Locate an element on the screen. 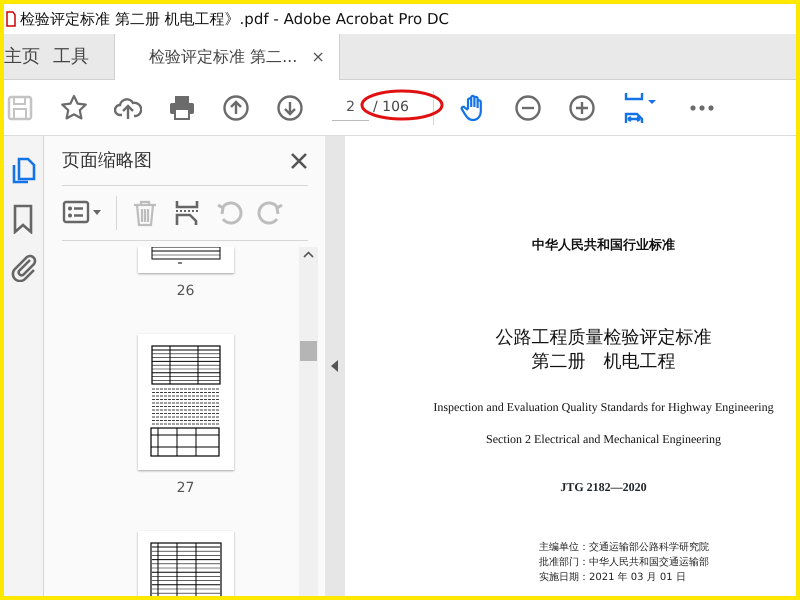 This screenshot has height=600, width=800. document-title: 公路工程质量检验评定标准 is located at coordinates (604, 338).